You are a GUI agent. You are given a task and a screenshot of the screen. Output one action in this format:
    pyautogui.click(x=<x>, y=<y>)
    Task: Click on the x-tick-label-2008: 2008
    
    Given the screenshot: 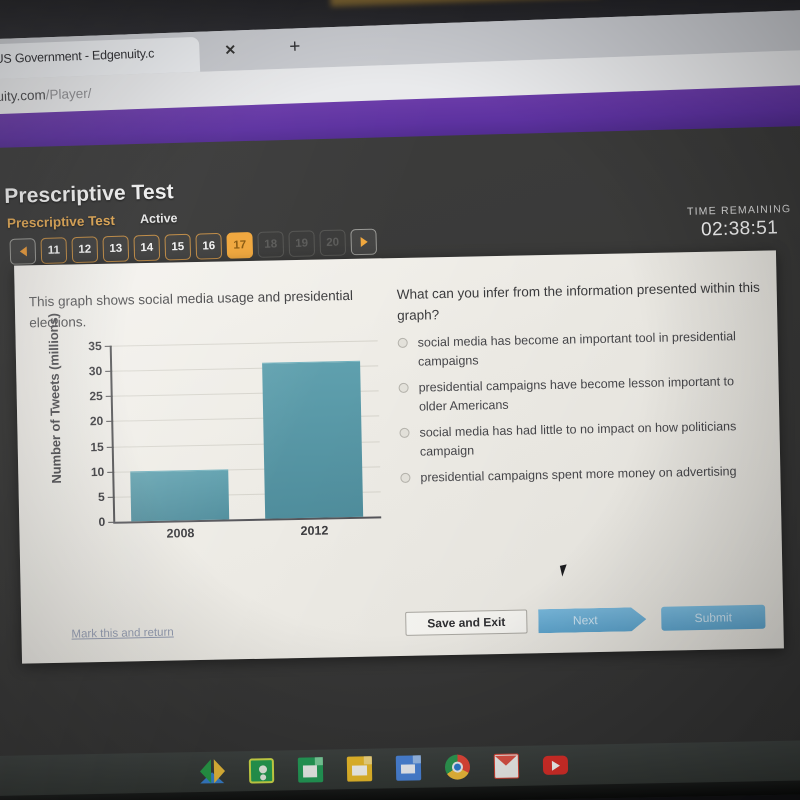 What is the action you would take?
    pyautogui.click(x=180, y=533)
    